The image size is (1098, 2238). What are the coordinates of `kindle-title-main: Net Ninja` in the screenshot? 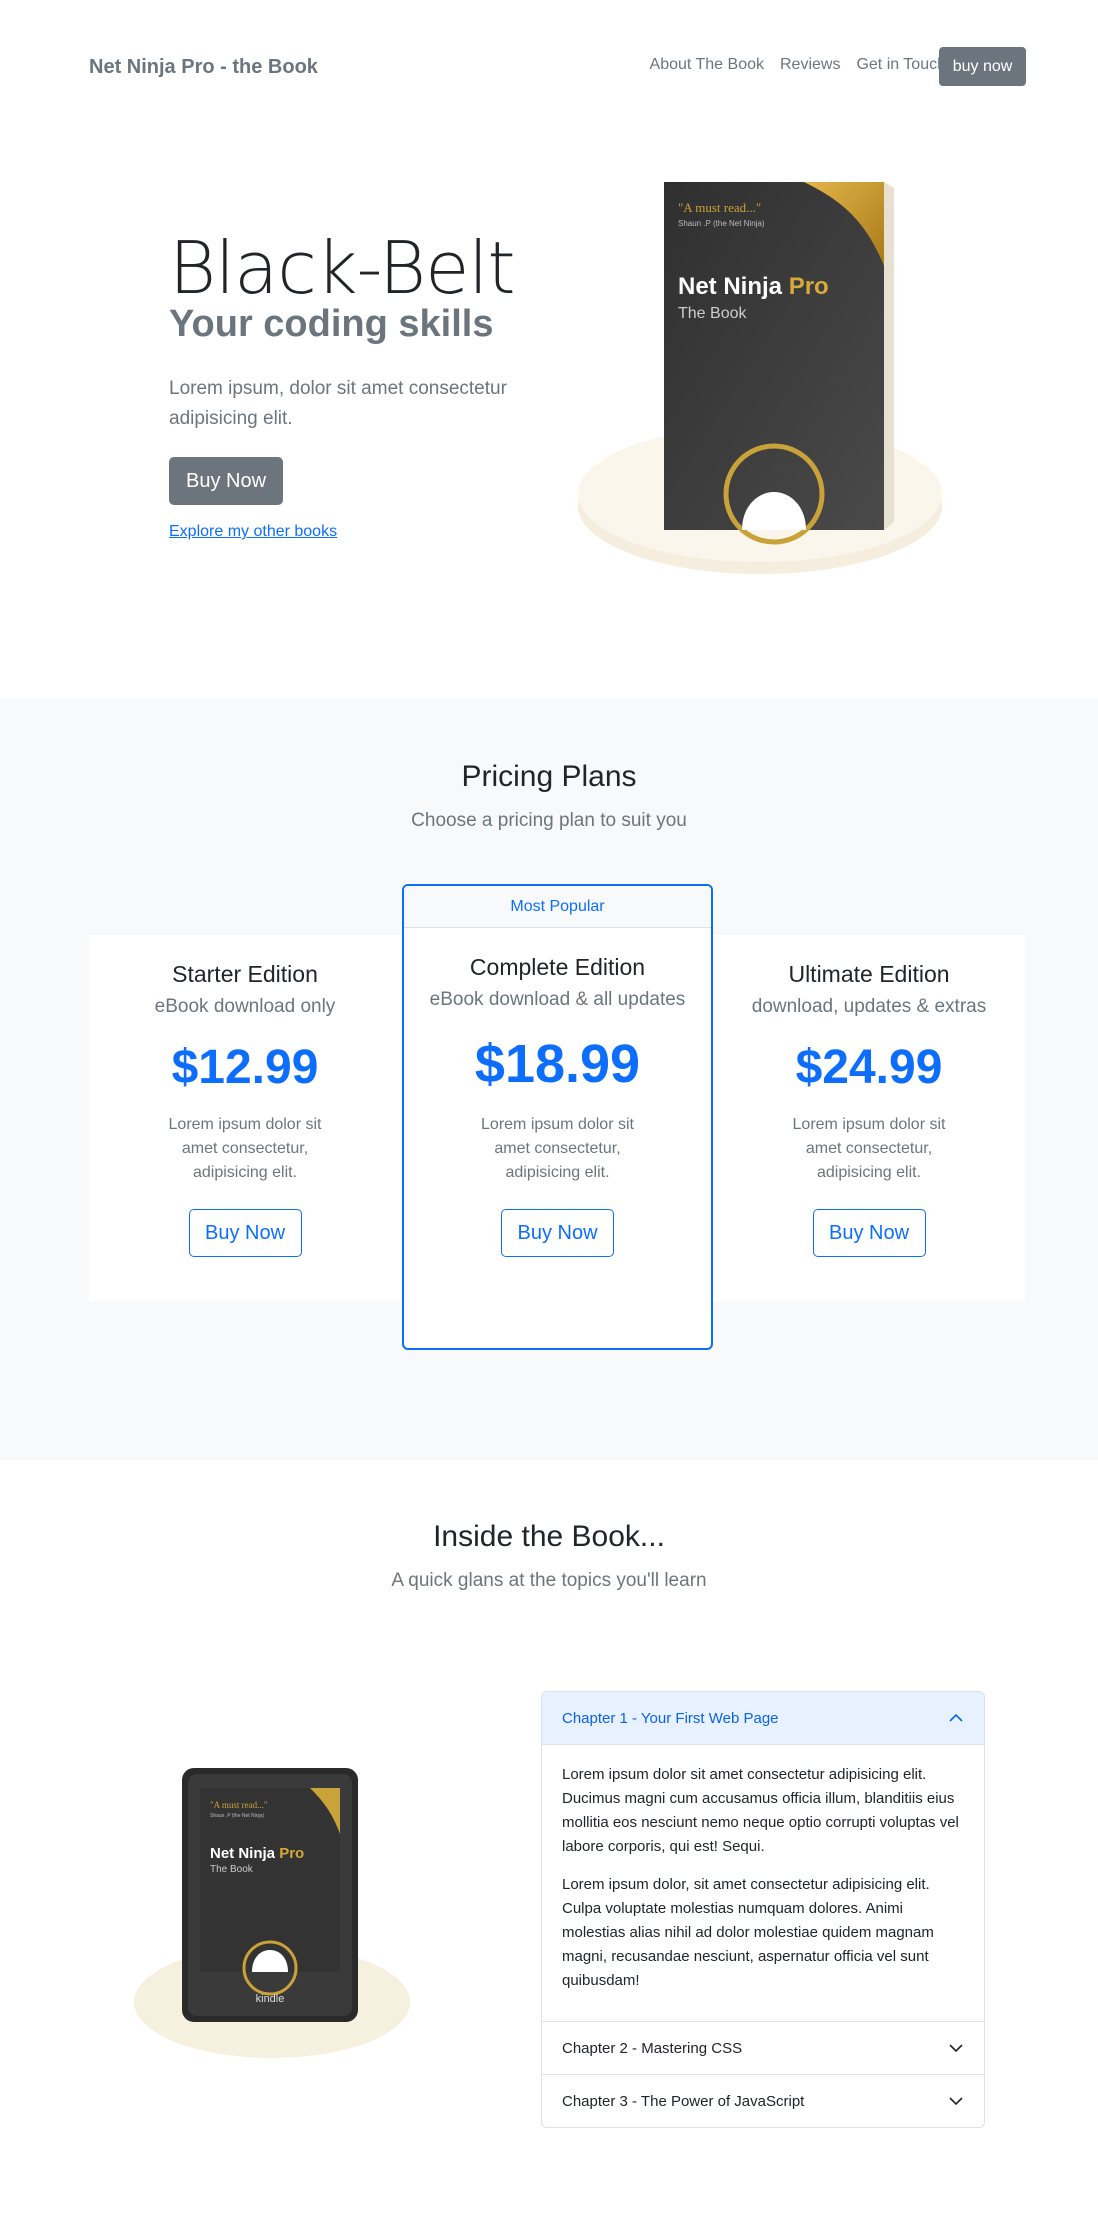 It's located at (244, 1853).